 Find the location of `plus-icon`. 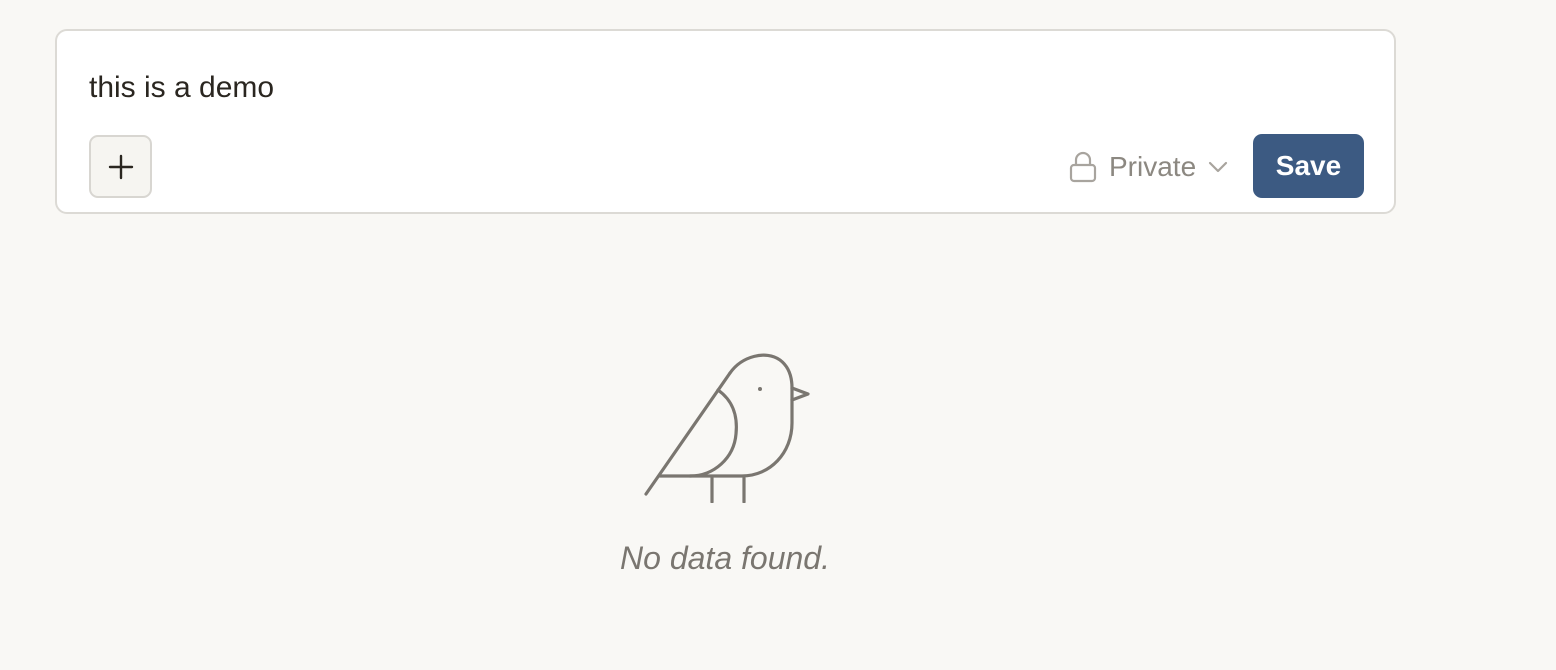

plus-icon is located at coordinates (121, 167).